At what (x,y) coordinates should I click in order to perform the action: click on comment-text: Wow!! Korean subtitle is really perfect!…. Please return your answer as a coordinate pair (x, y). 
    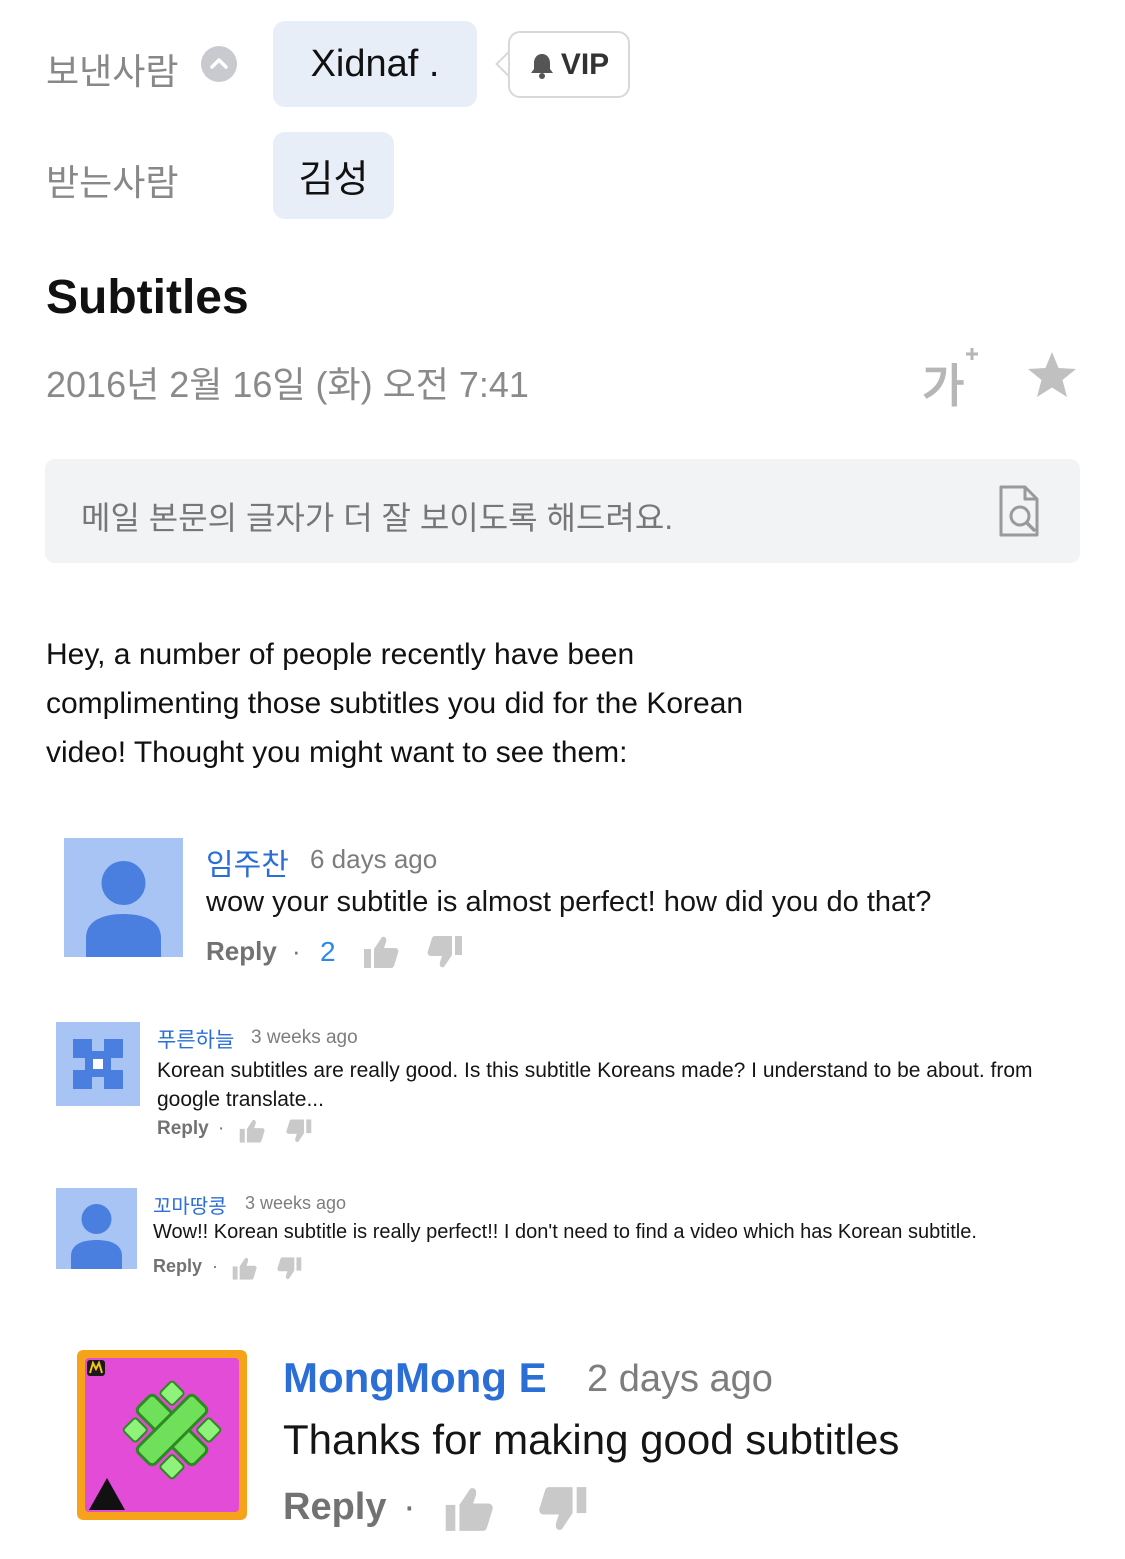
    Looking at the image, I should click on (565, 1232).